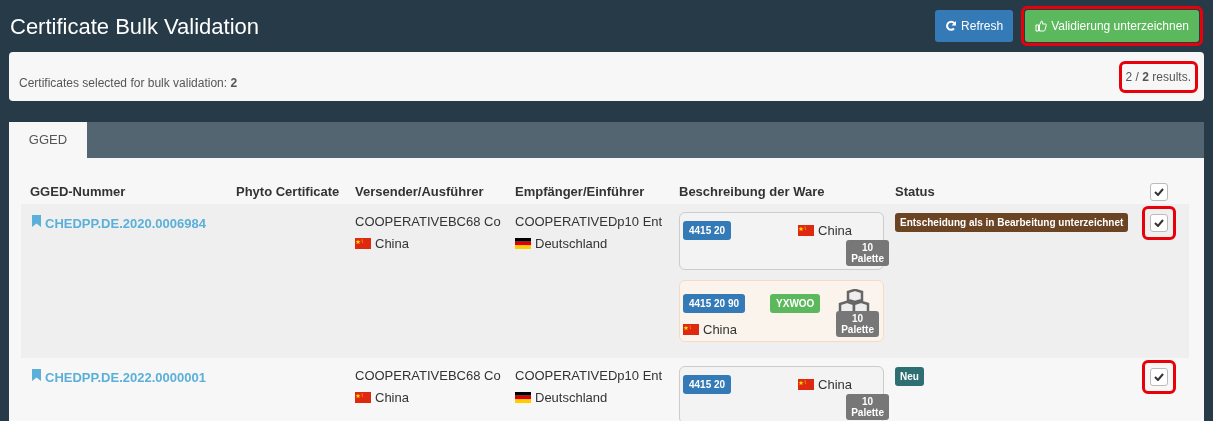 The width and height of the screenshot is (1213, 421). What do you see at coordinates (714, 303) in the screenshot?
I see `commodity-code: 4415 20 90` at bounding box center [714, 303].